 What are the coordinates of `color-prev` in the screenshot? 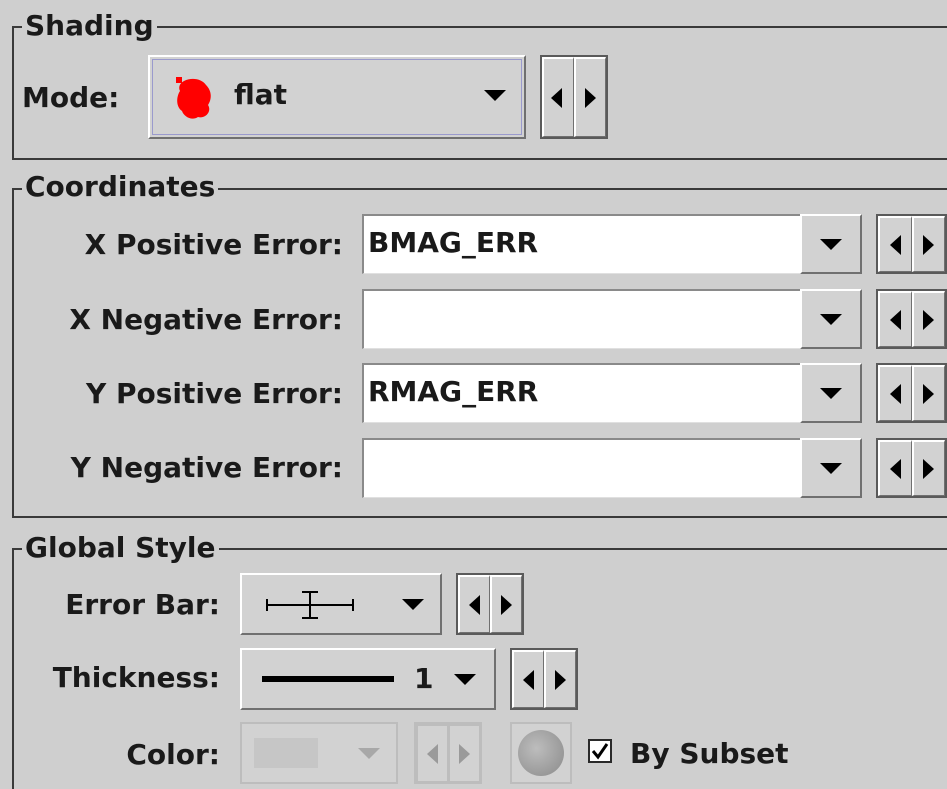 It's located at (432, 753).